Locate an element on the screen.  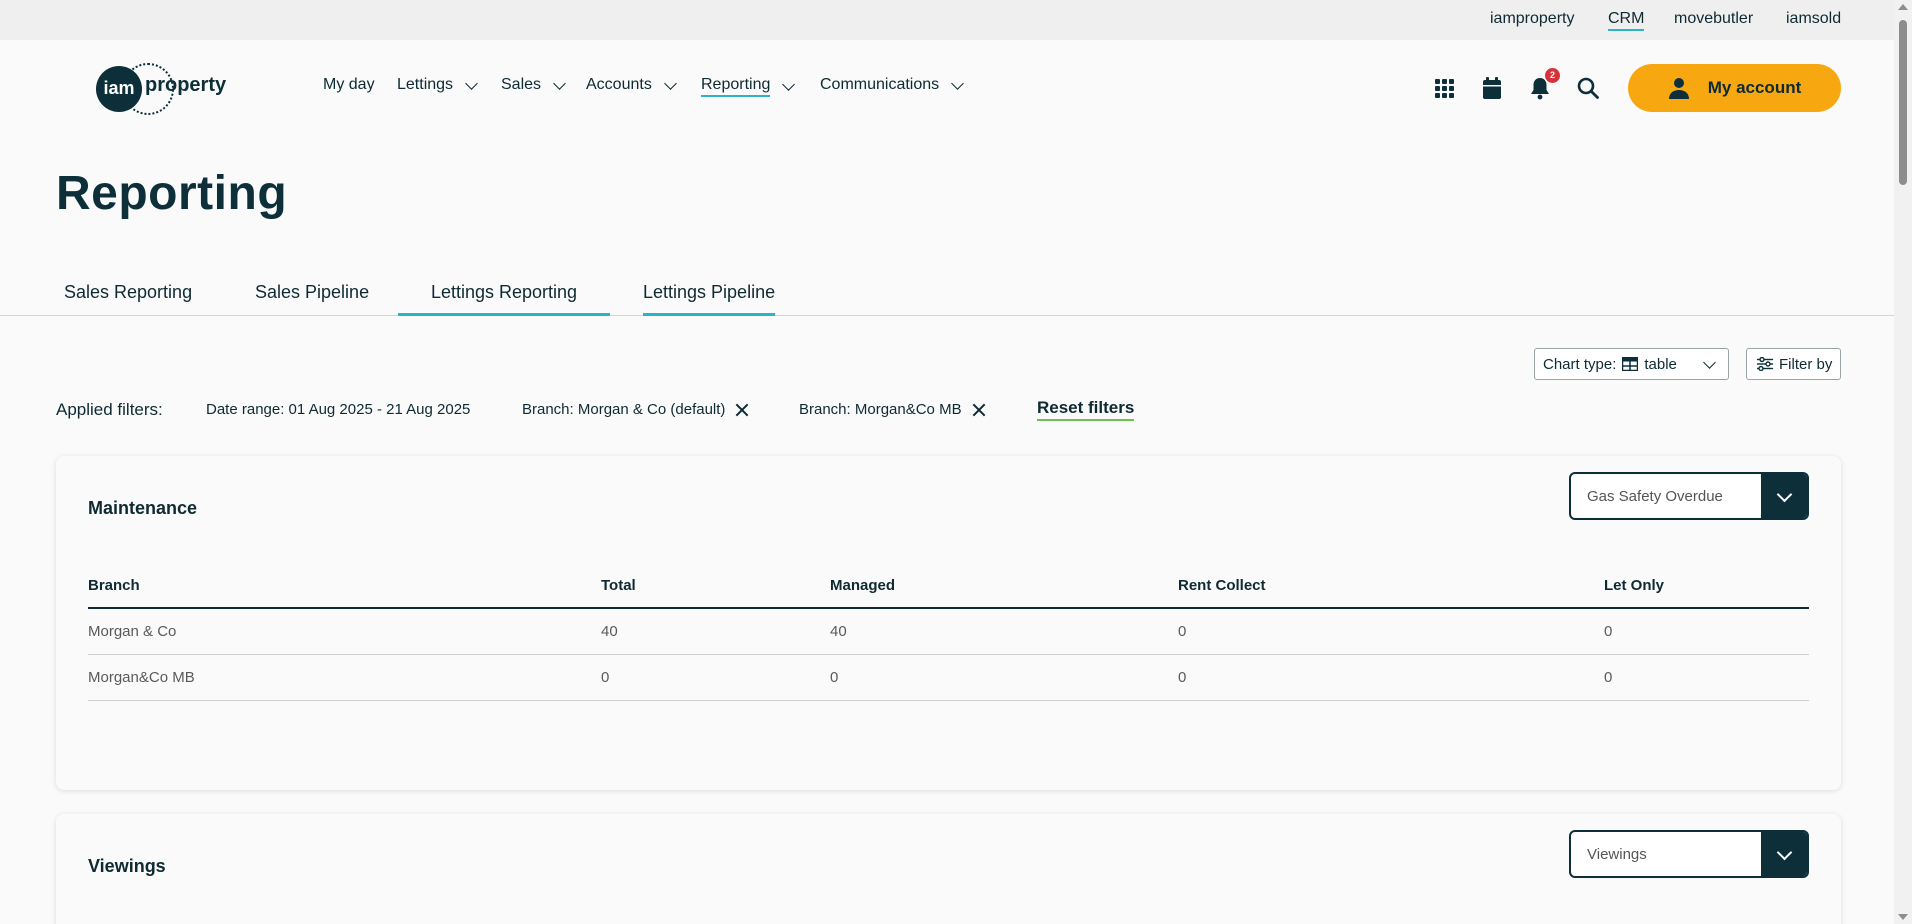
column-header: Branch is located at coordinates (344, 586).